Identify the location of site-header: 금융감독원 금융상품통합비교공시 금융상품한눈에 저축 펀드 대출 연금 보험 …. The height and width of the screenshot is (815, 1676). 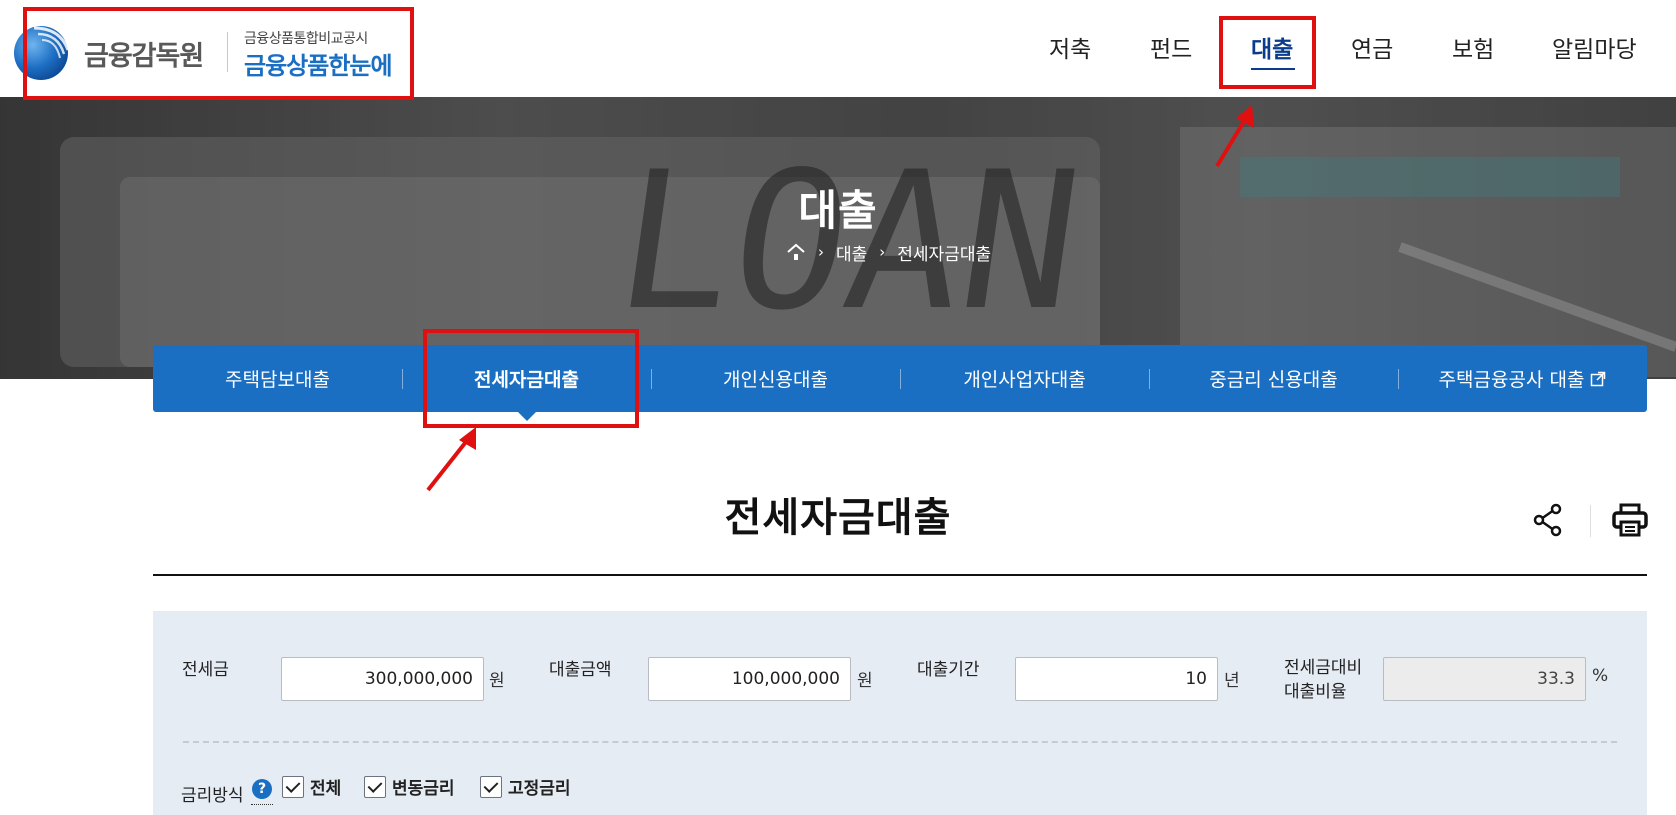
(838, 48).